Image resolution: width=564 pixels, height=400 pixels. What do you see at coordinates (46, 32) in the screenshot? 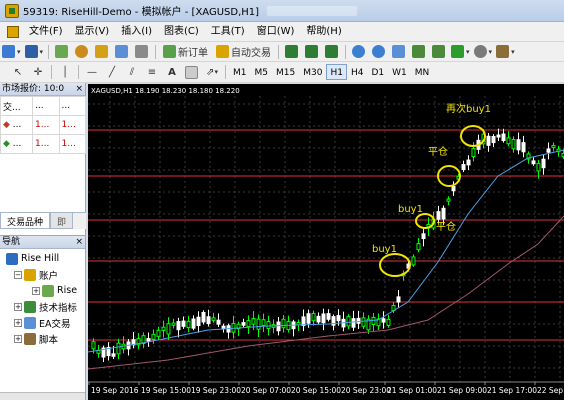
I see `menu-file: 文件(F)` at bounding box center [46, 32].